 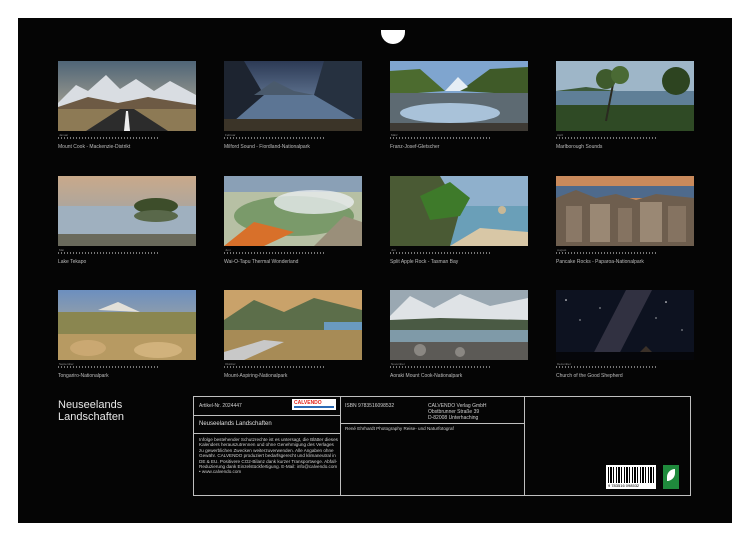 What do you see at coordinates (256, 376) in the screenshot?
I see `photo-caption: Mount-Aspiring-Nationalpark` at bounding box center [256, 376].